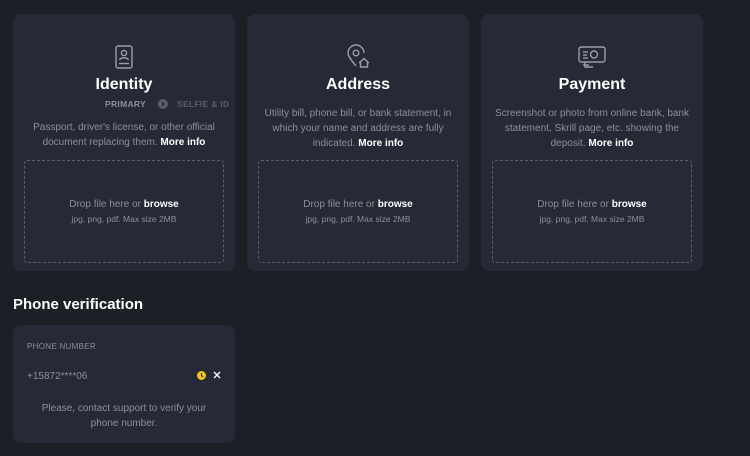 This screenshot has width=750, height=456. Describe the element at coordinates (124, 57) in the screenshot. I see `id-card-icon` at that location.